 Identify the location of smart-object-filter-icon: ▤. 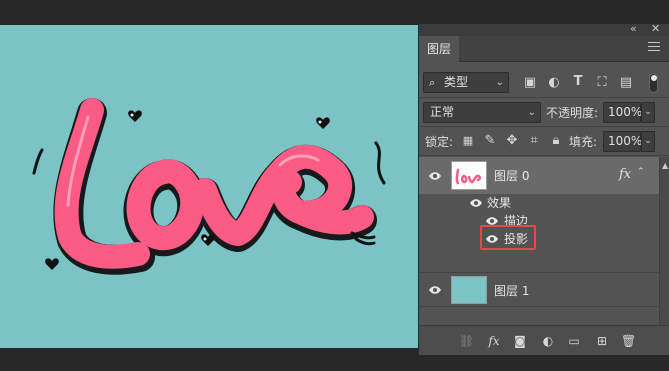
(626, 83).